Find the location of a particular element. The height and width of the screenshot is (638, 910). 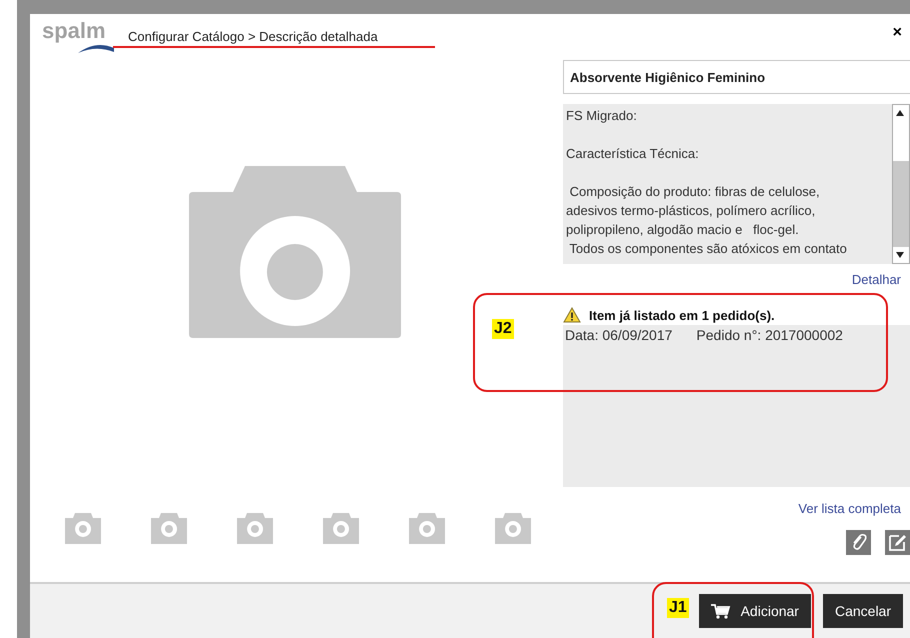

scrollbar is located at coordinates (901, 184).